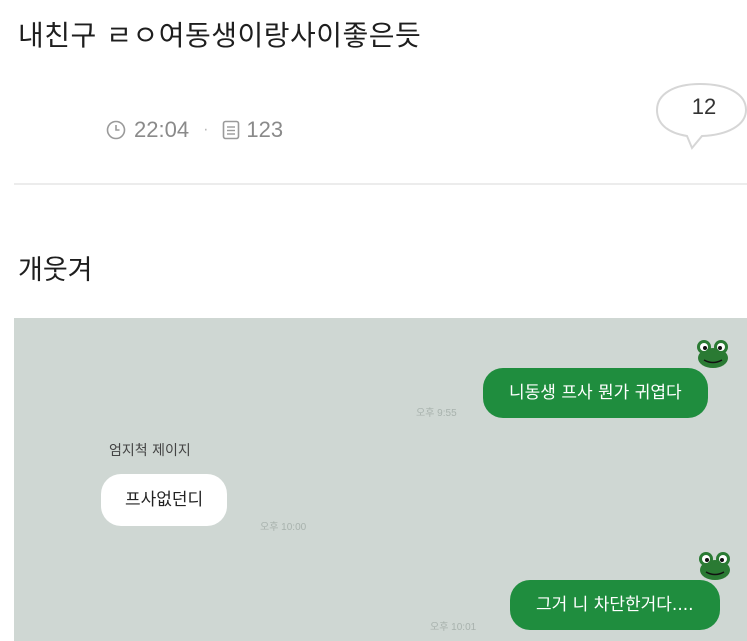 This screenshot has height=641, width=747. Describe the element at coordinates (283, 527) in the screenshot. I see `message-time: 오후 10:00` at that location.